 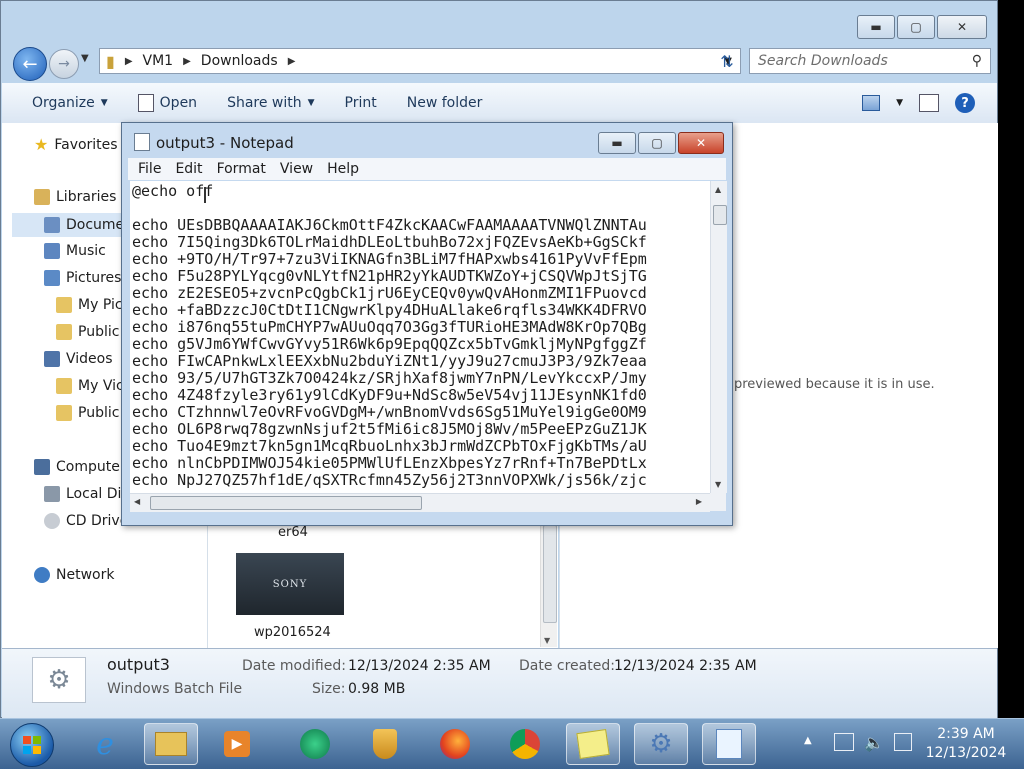 What do you see at coordinates (699, 501) in the screenshot?
I see `scroll-right-arrow-icon: ▶` at bounding box center [699, 501].